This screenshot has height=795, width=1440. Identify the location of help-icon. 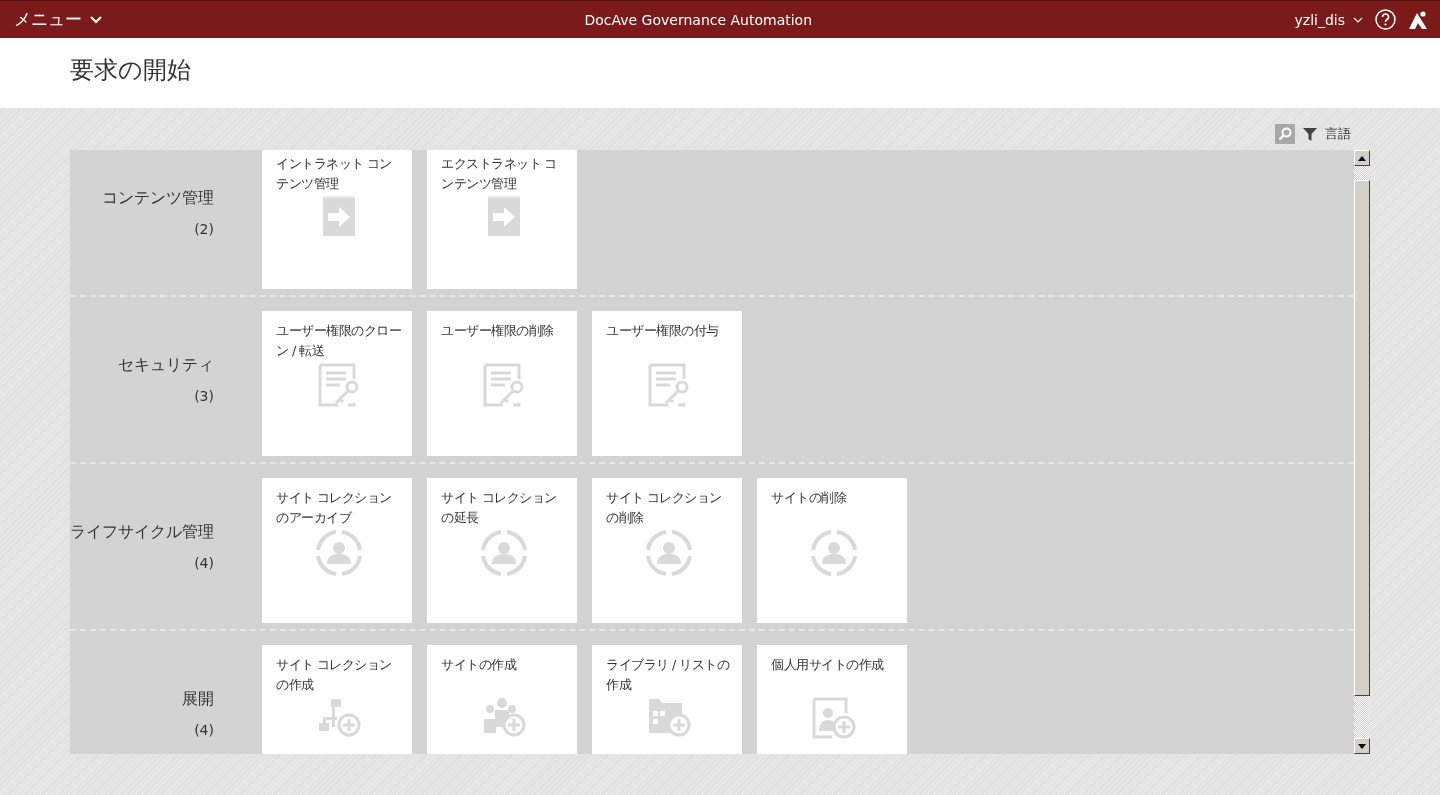
(1385, 19).